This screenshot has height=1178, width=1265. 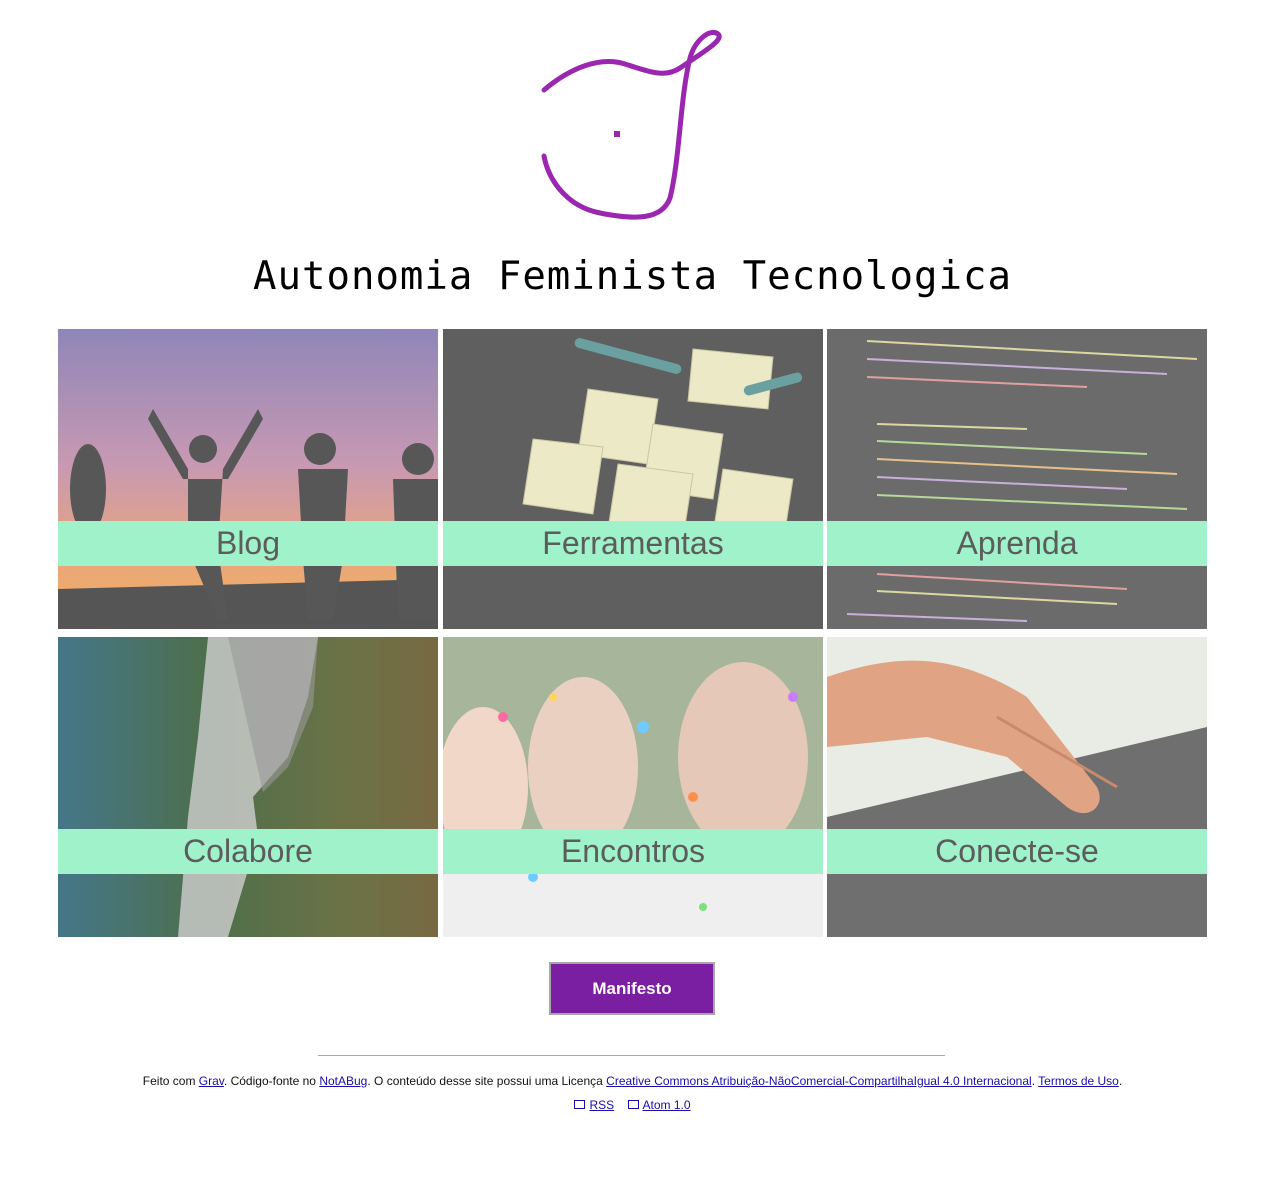 What do you see at coordinates (1120, 1081) in the screenshot?
I see `footer-text: .` at bounding box center [1120, 1081].